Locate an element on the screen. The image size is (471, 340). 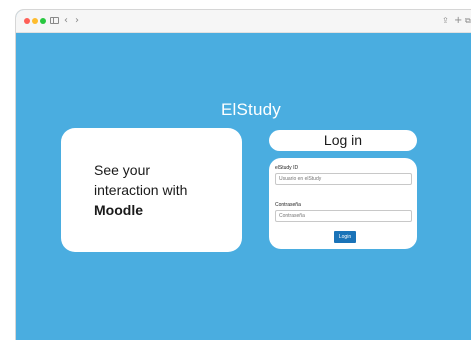
intro-text: See your interaction with Moodle is located at coordinates (140, 190).